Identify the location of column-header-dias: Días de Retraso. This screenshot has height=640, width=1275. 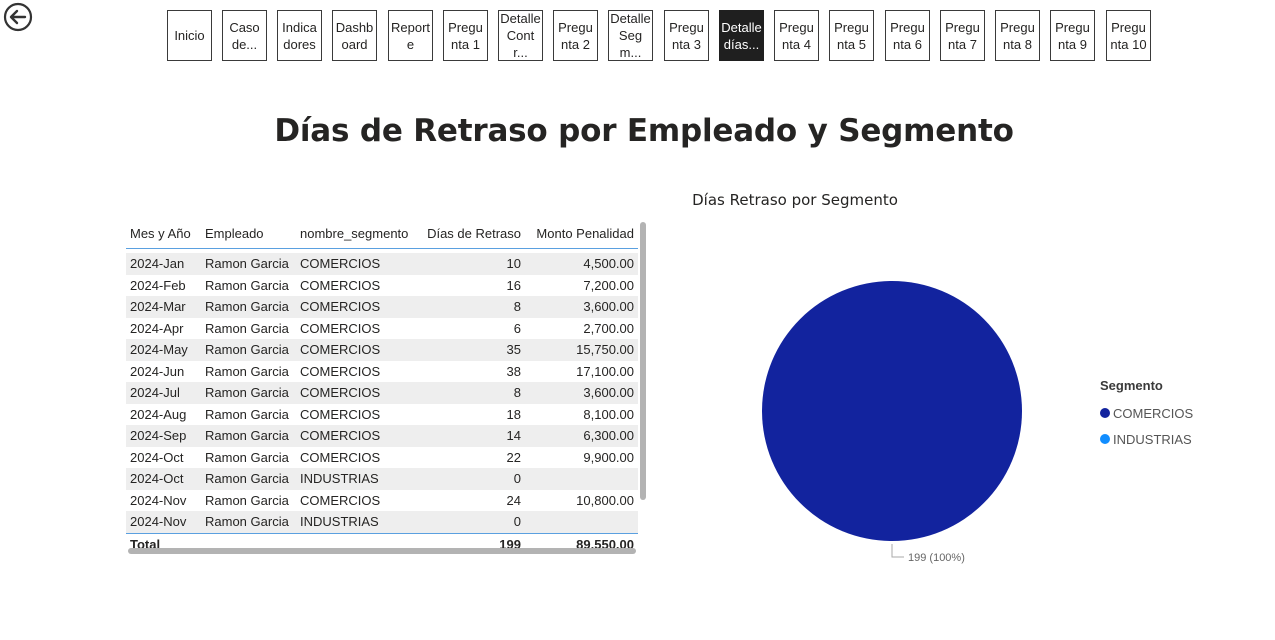
(473, 233).